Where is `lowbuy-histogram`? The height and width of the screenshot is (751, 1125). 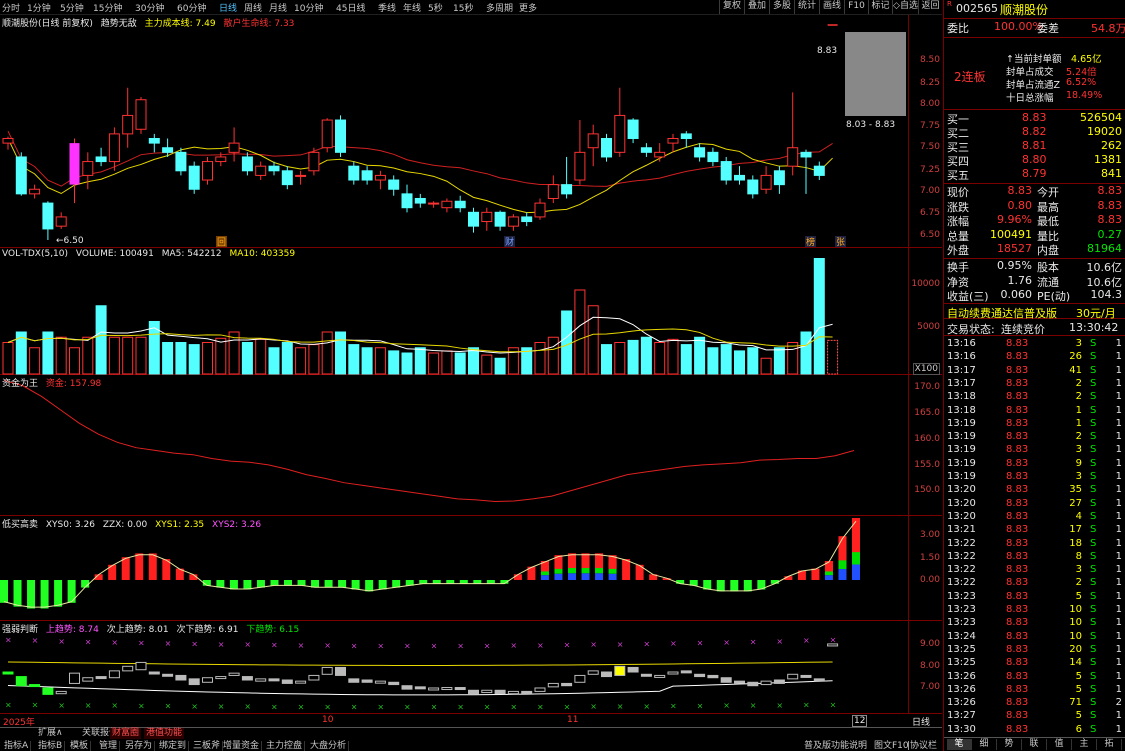
lowbuy-histogram is located at coordinates (454, 568).